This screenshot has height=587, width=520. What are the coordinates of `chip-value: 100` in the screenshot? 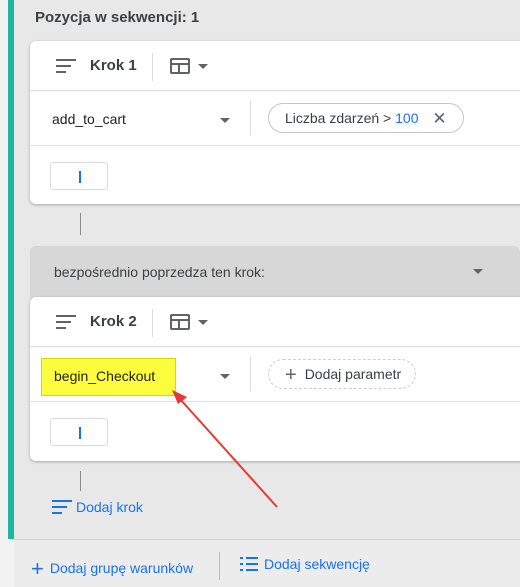 It's located at (407, 118).